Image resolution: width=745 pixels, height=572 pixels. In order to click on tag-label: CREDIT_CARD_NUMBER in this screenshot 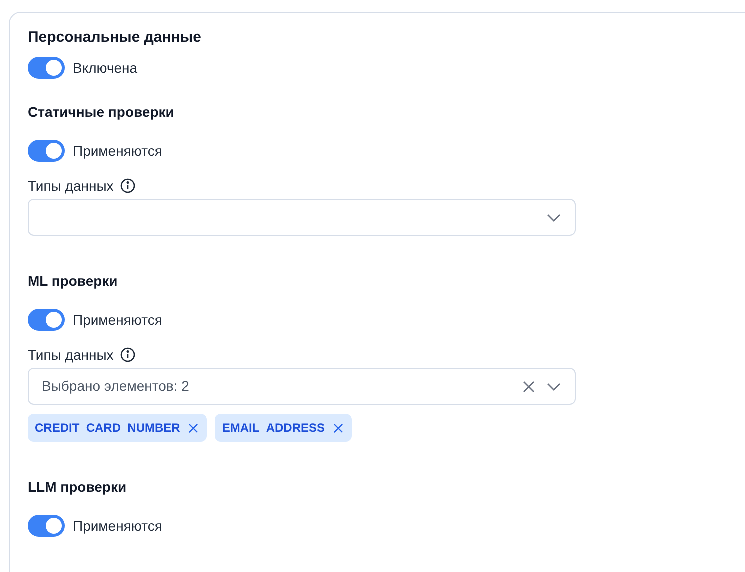, I will do `click(107, 428)`.